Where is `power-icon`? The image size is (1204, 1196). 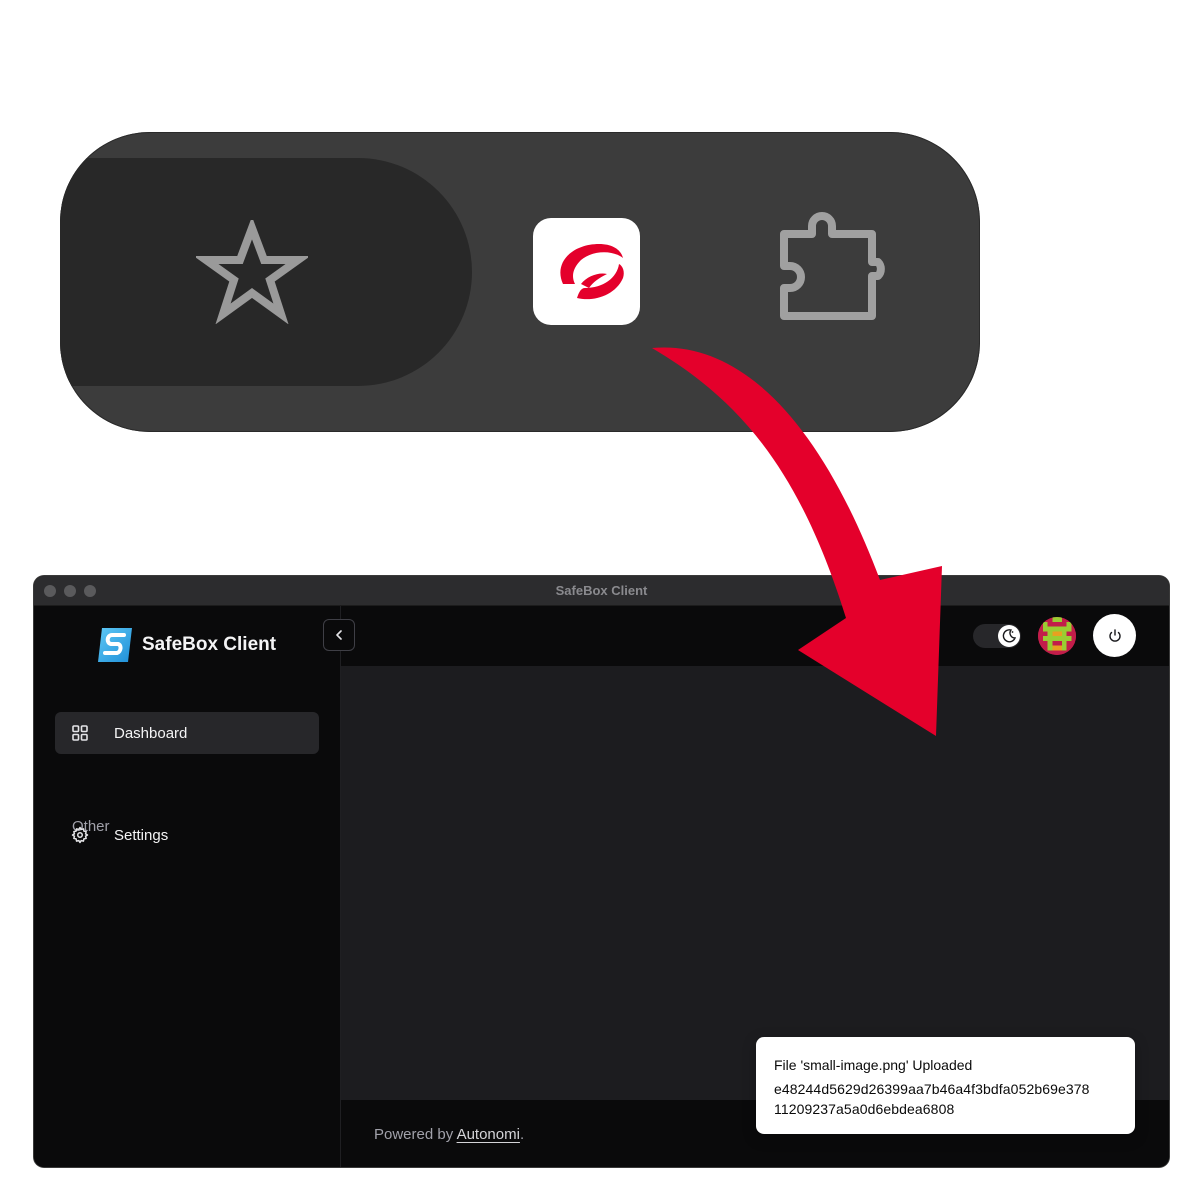 power-icon is located at coordinates (1114, 635).